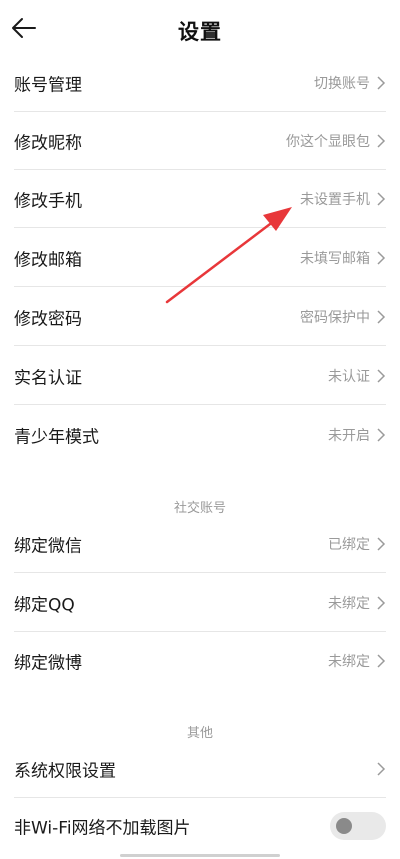 The width and height of the screenshot is (400, 859). I want to click on row-label: 修改昵称, so click(48, 143).